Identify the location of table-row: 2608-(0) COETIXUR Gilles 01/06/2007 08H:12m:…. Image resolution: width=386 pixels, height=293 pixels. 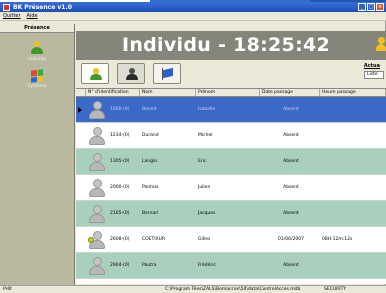
(231, 240).